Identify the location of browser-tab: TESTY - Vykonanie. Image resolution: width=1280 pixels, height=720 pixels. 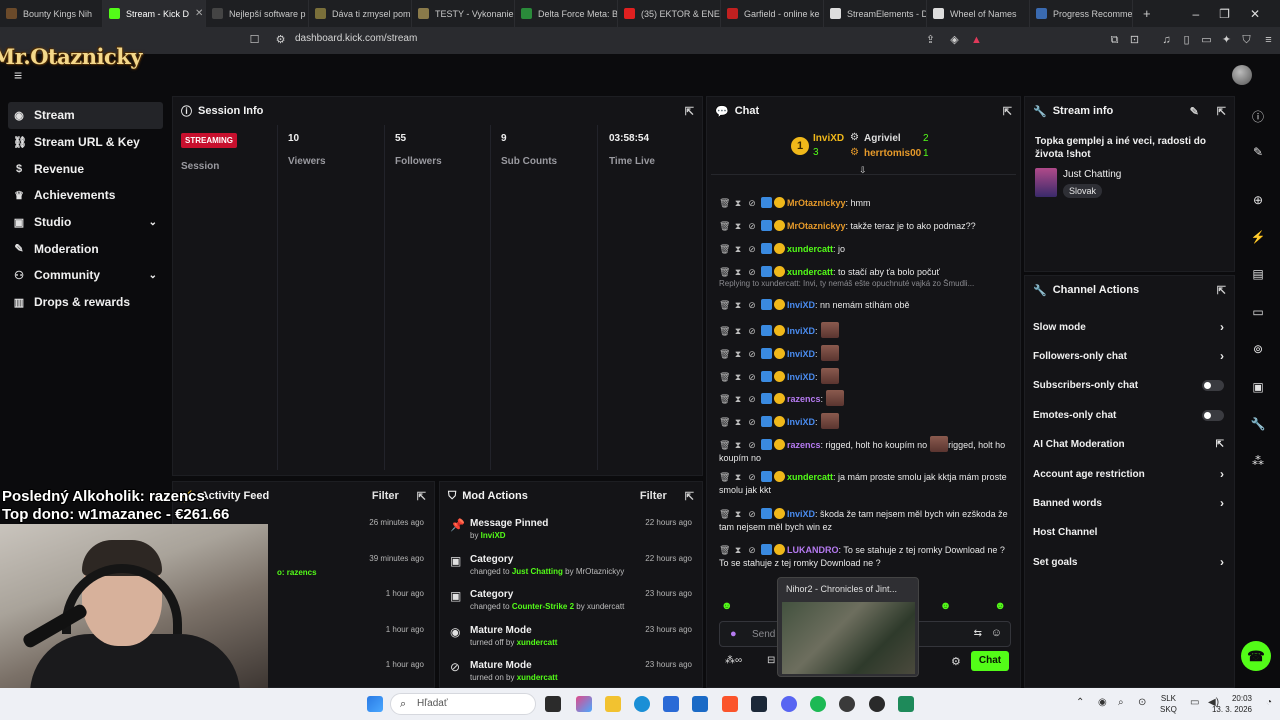
(463, 13).